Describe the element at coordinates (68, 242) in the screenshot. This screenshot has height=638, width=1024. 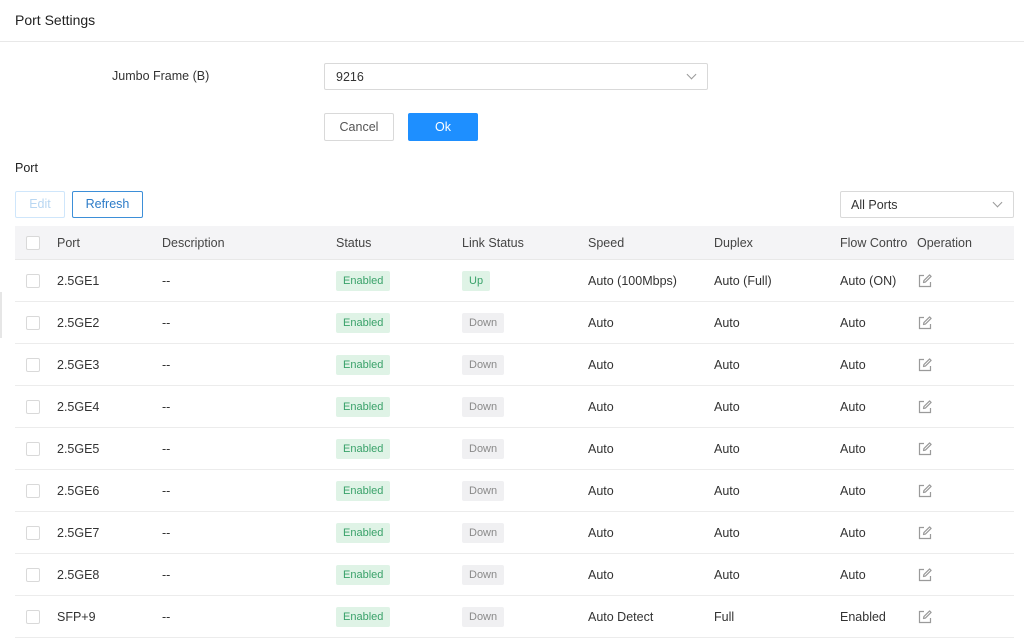
I see `header-port: Port` at that location.